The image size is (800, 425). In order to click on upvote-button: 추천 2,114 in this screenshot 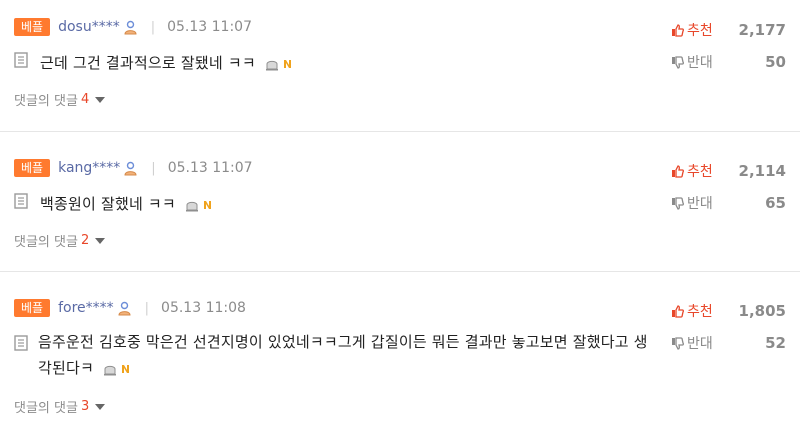, I will do `click(728, 171)`.